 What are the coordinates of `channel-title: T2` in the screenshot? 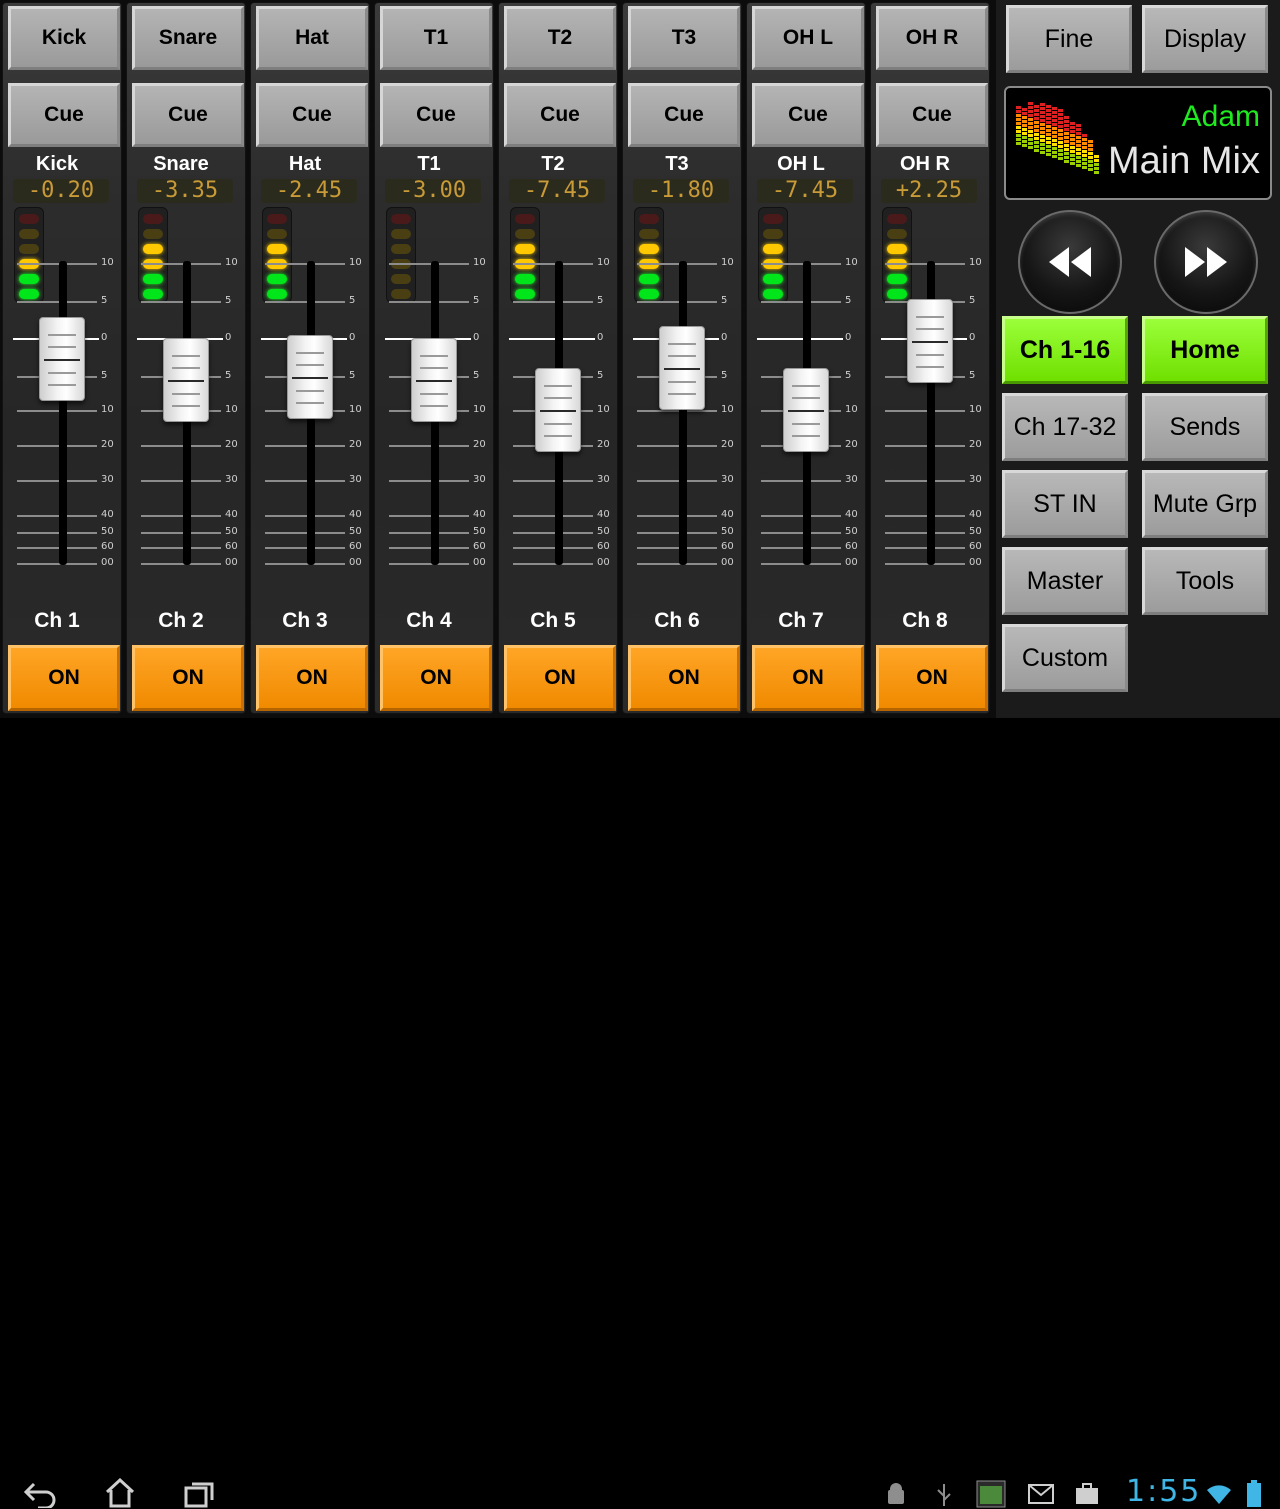 It's located at (553, 164).